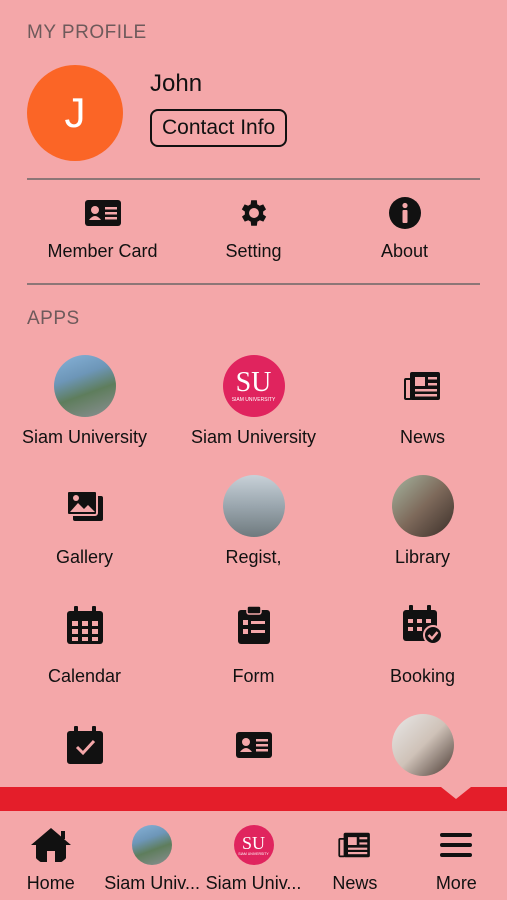  I want to click on nav-label: News, so click(355, 883).